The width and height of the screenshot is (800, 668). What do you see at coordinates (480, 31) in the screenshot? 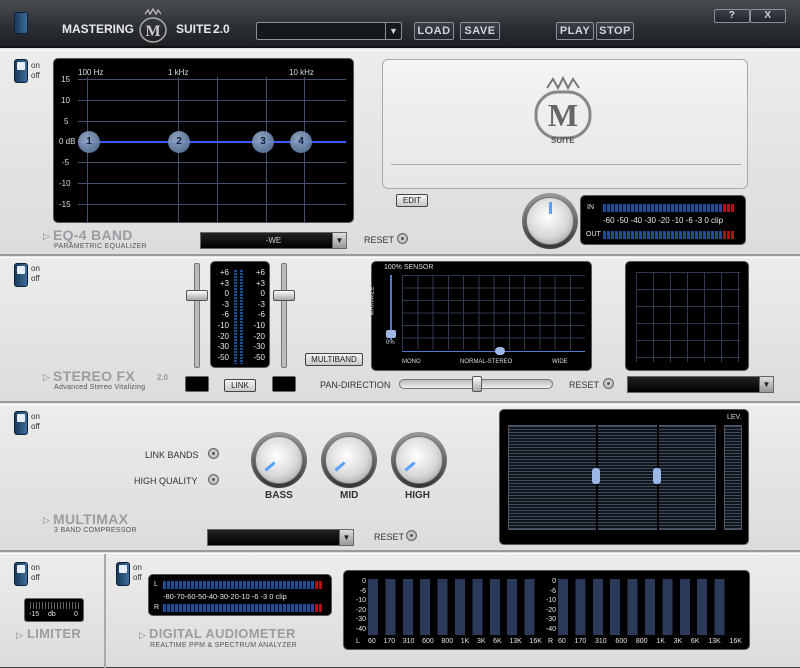
I see `save-button: SAVE` at bounding box center [480, 31].